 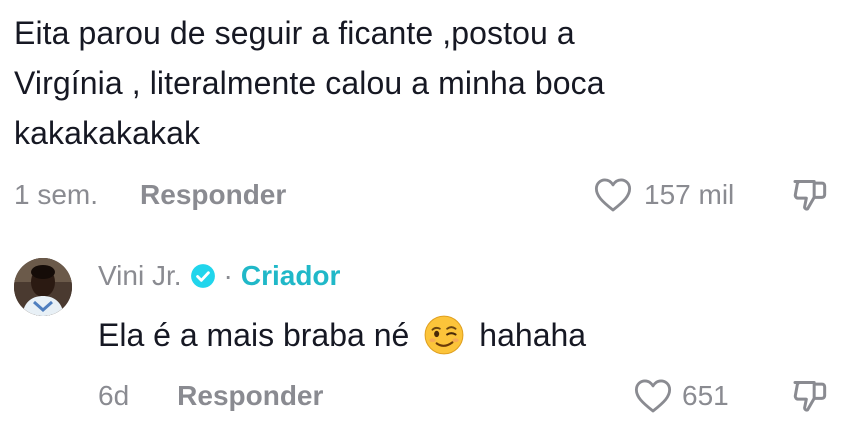 I want to click on comment-meta: 1 sem. Responder, so click(x=150, y=195).